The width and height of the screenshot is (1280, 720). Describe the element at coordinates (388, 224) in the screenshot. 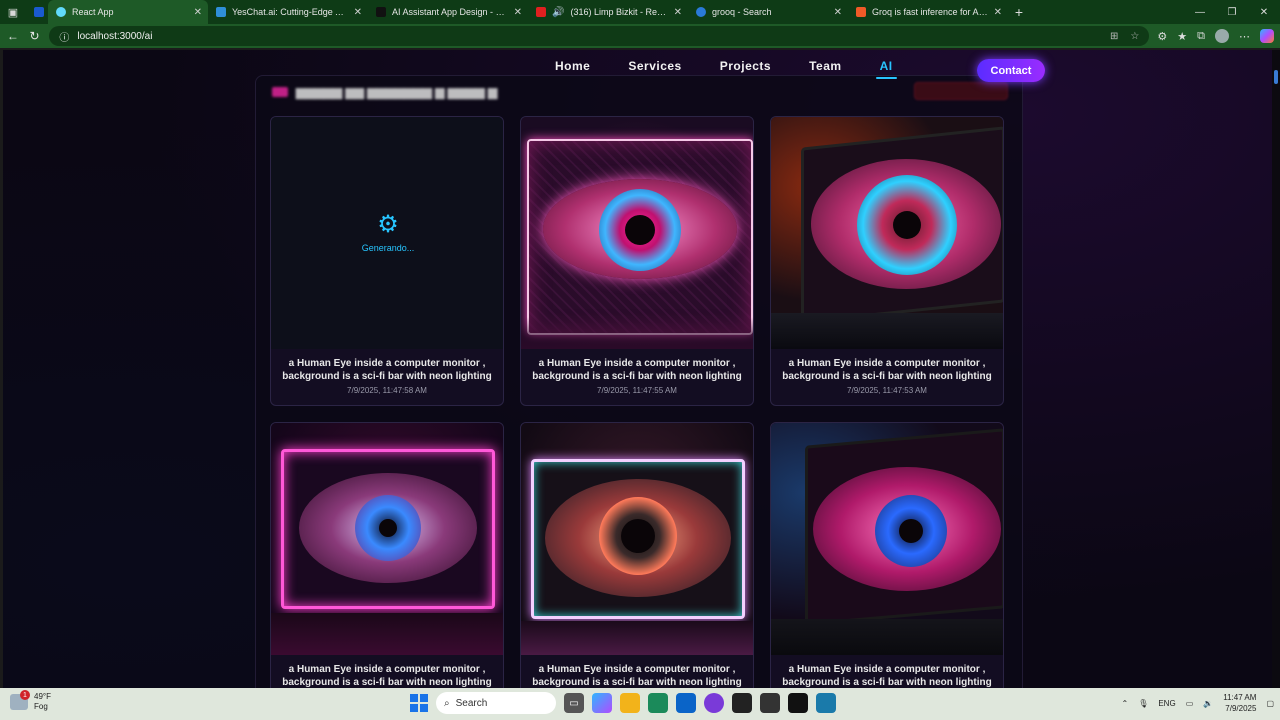

I see `gear-icon: ⚙` at that location.